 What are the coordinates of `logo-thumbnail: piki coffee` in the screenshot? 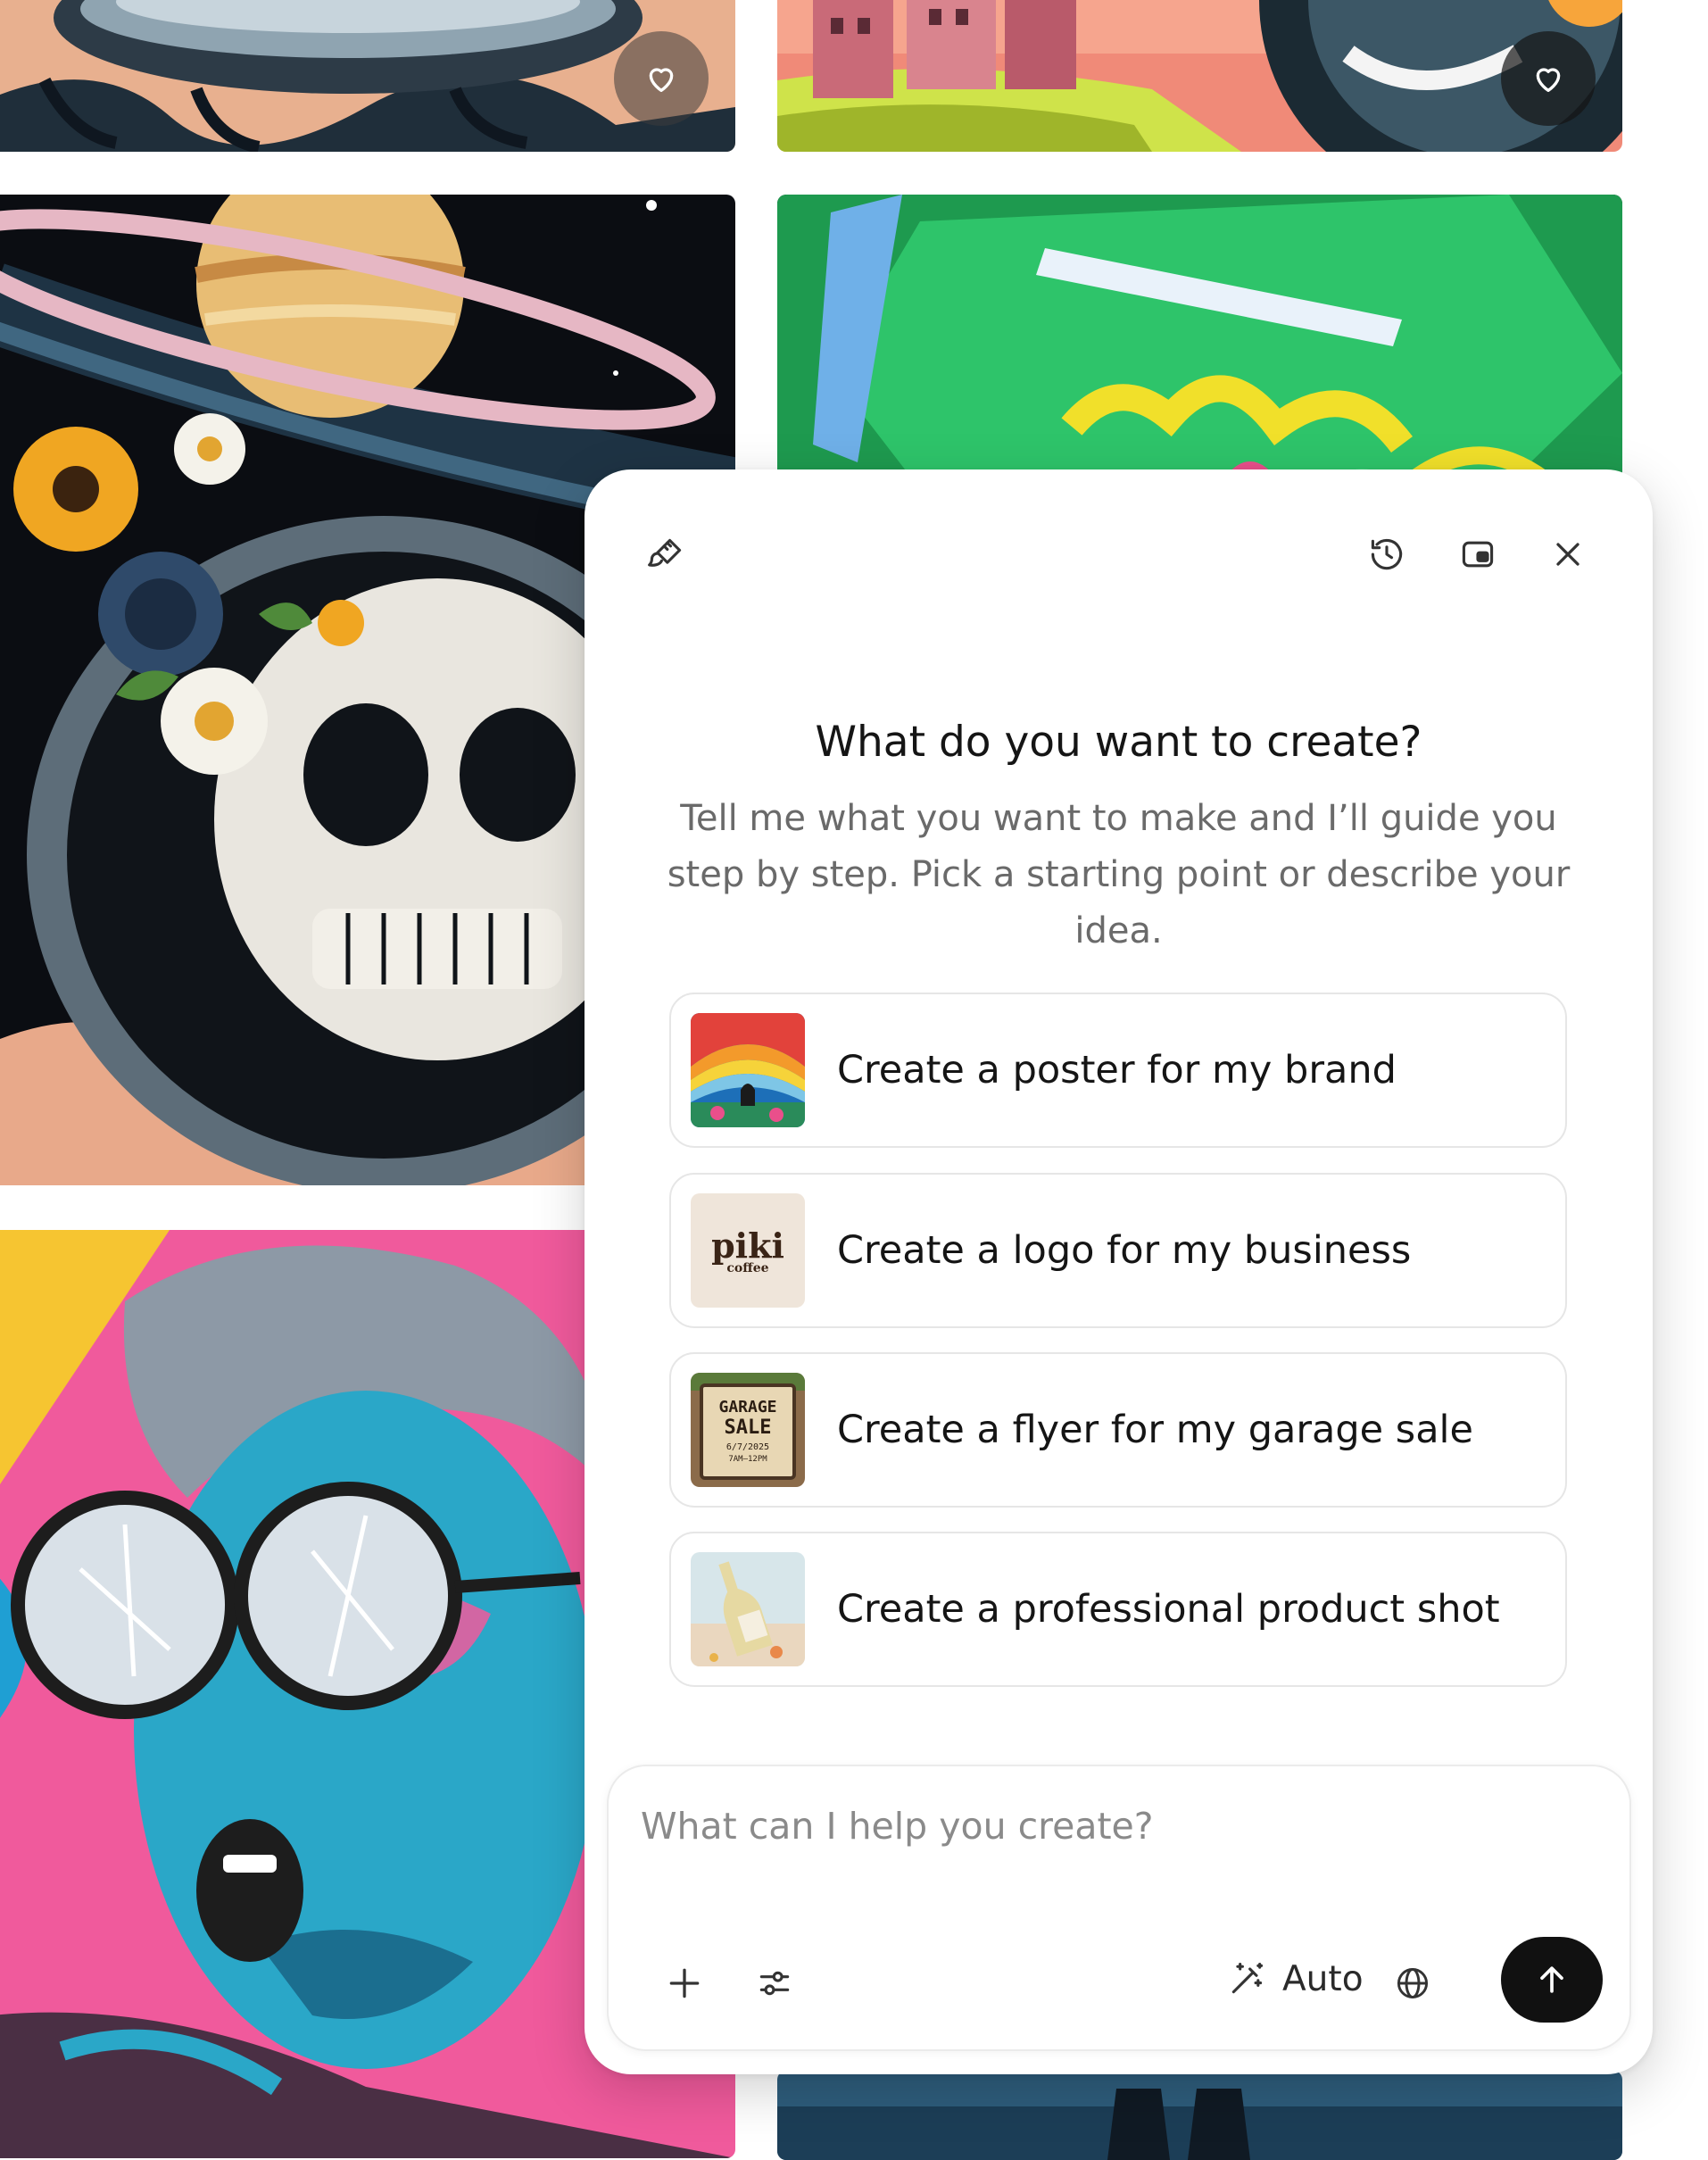 It's located at (748, 1251).